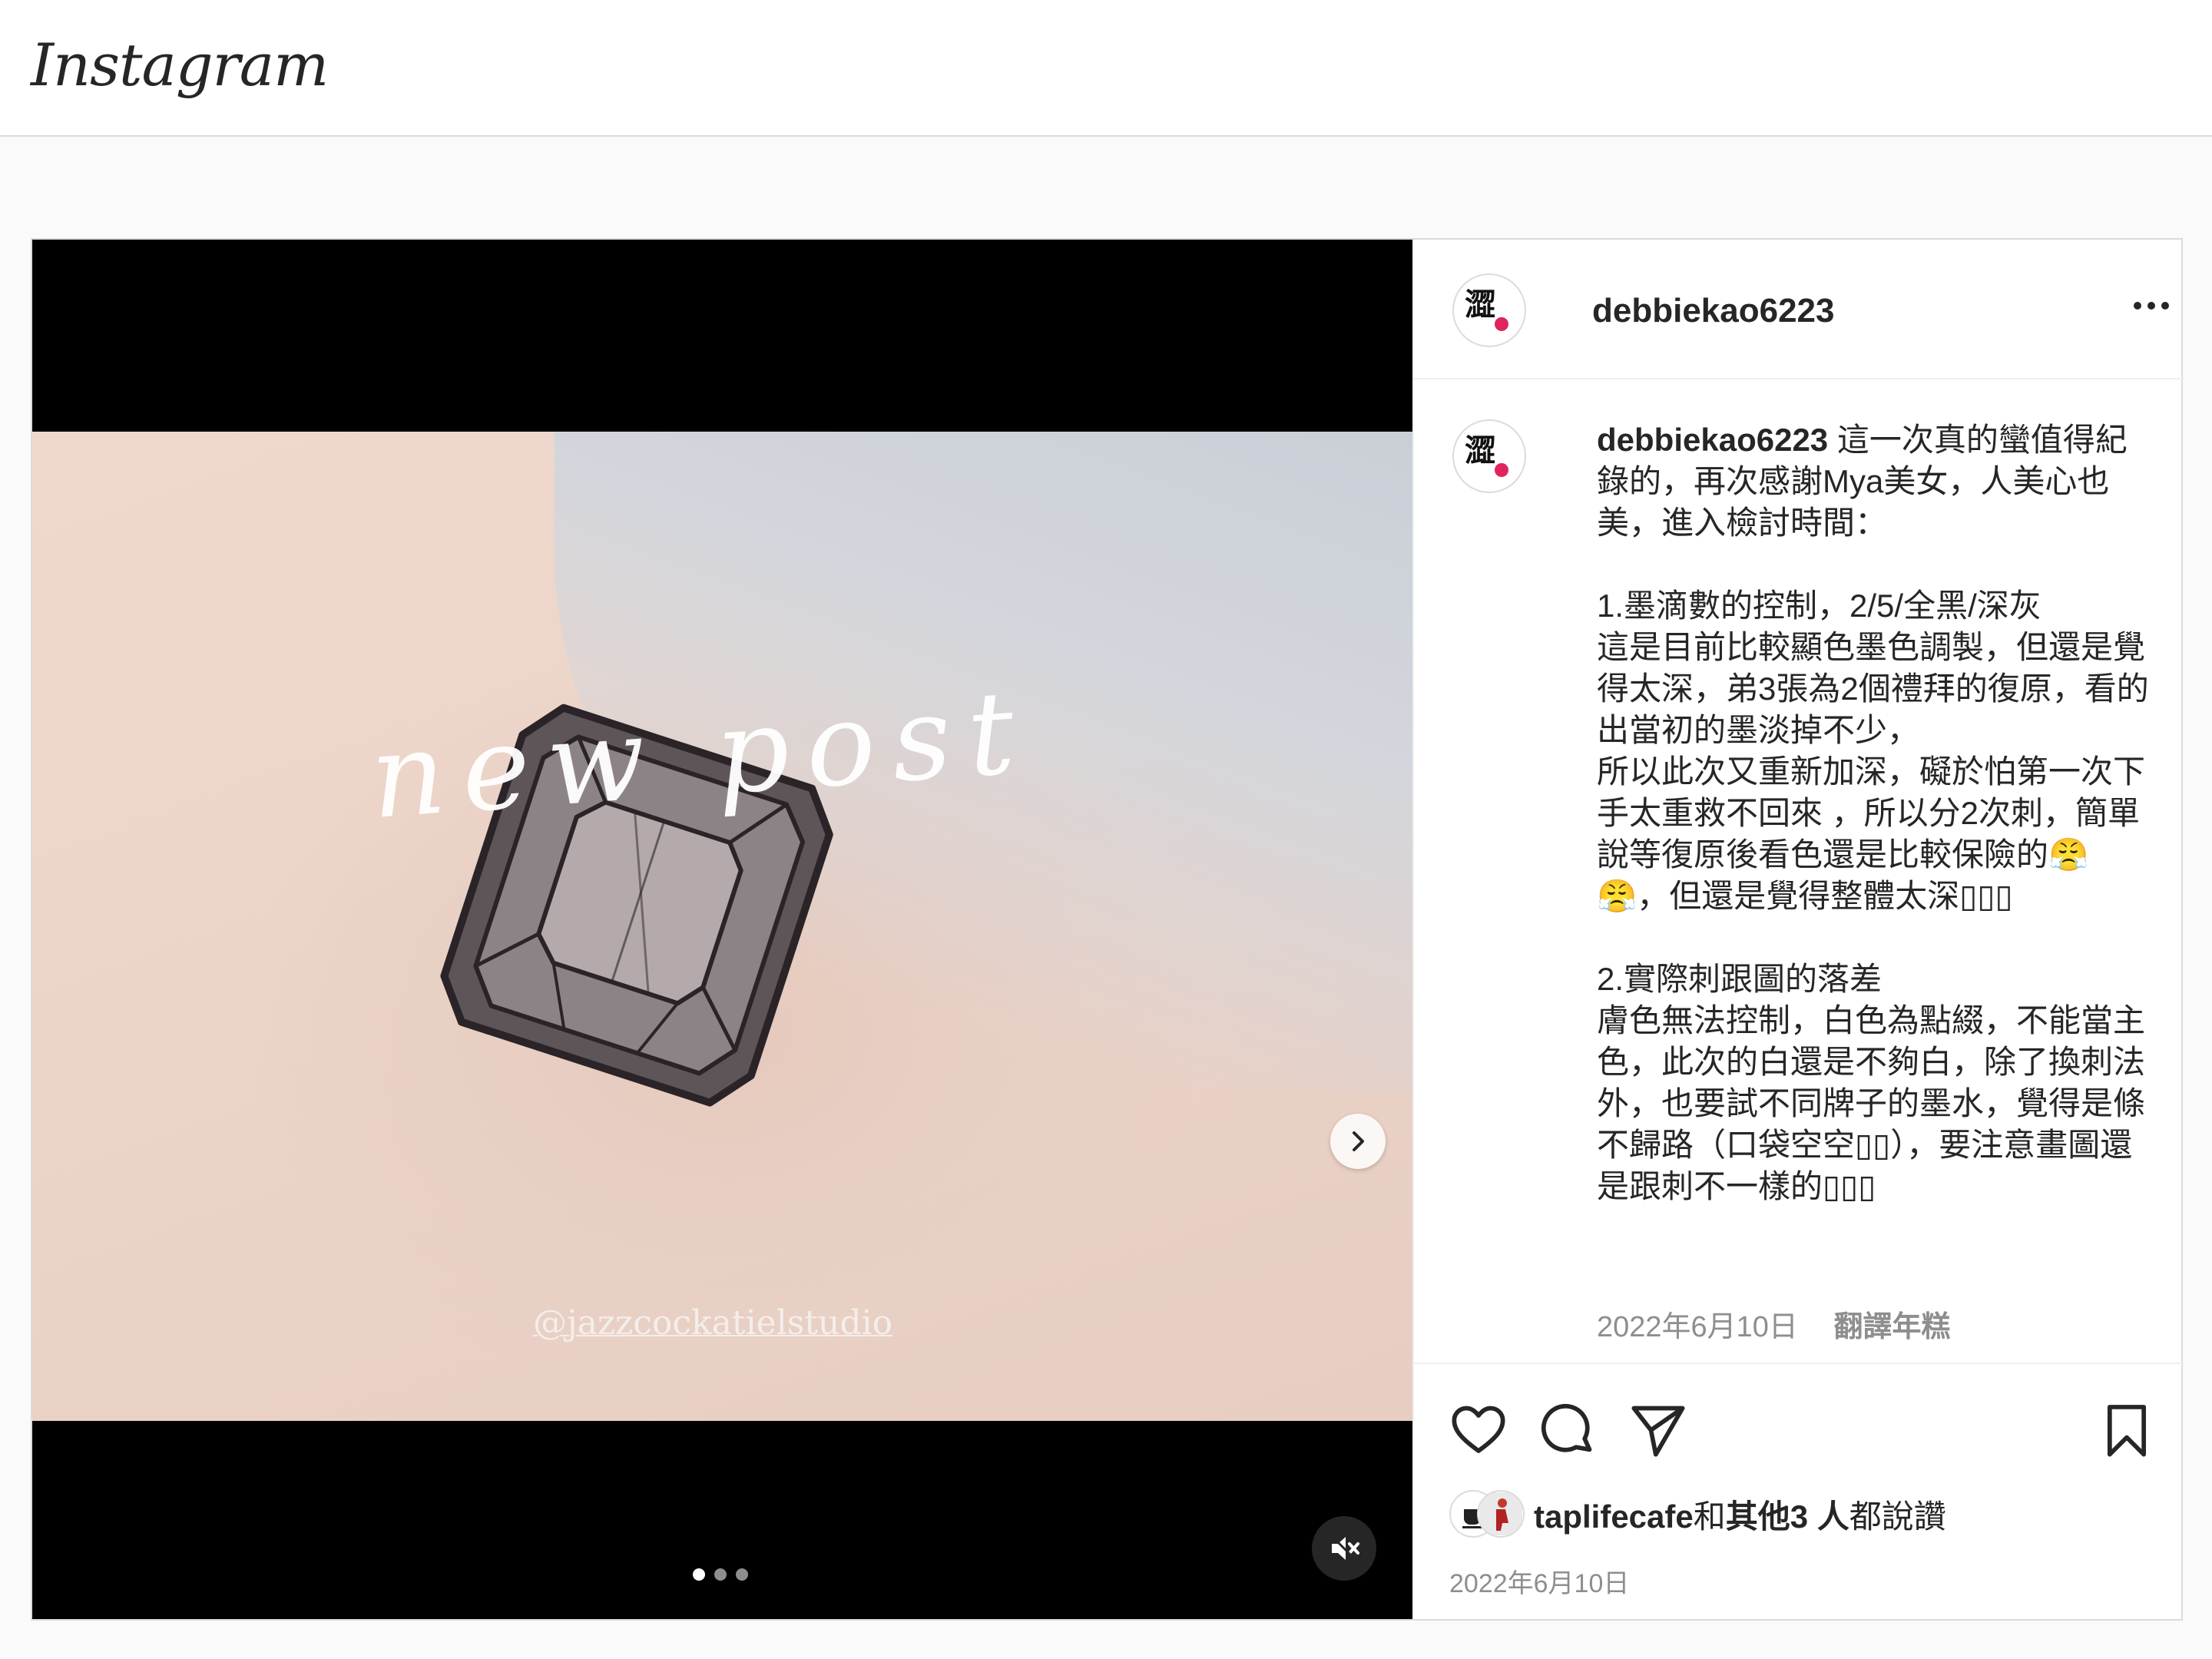  I want to click on liked-by-connector: 和, so click(1709, 1517).